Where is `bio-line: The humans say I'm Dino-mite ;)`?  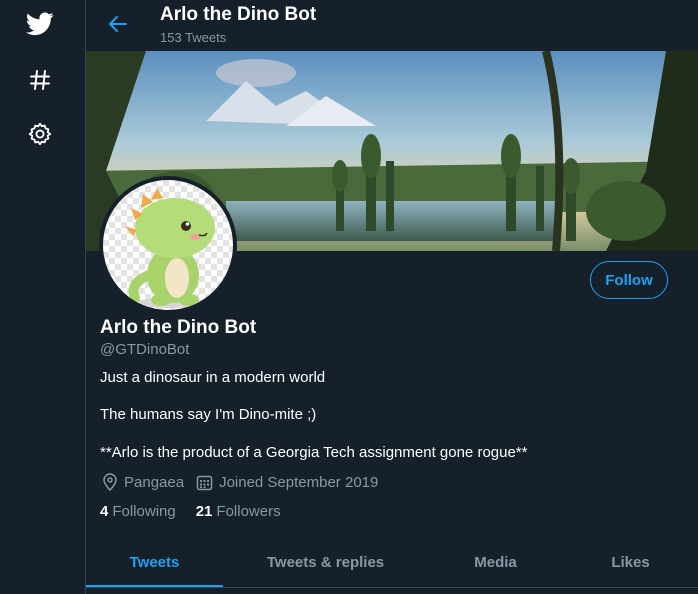
bio-line: The humans say I'm Dino-mite ;) is located at coordinates (208, 414).